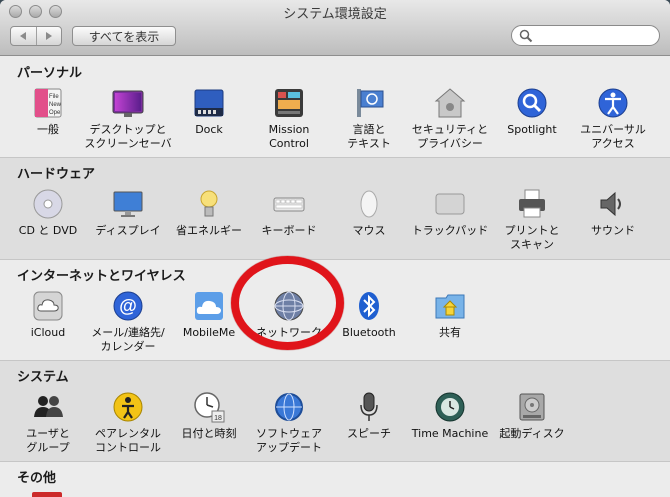 This screenshot has width=670, height=497. What do you see at coordinates (613, 103) in the screenshot?
I see `universal-access-icon` at bounding box center [613, 103].